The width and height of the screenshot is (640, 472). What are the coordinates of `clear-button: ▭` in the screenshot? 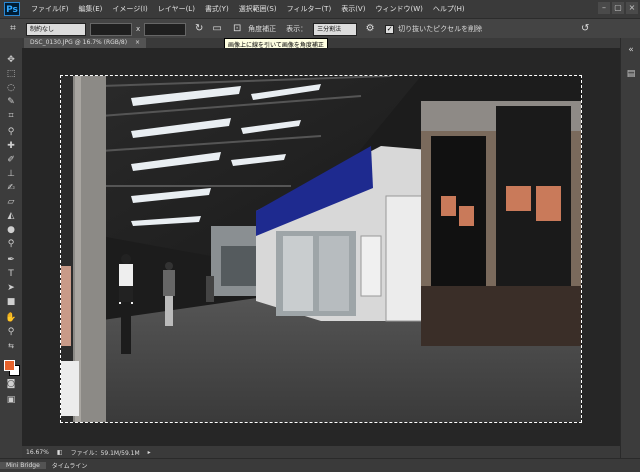 It's located at (217, 29).